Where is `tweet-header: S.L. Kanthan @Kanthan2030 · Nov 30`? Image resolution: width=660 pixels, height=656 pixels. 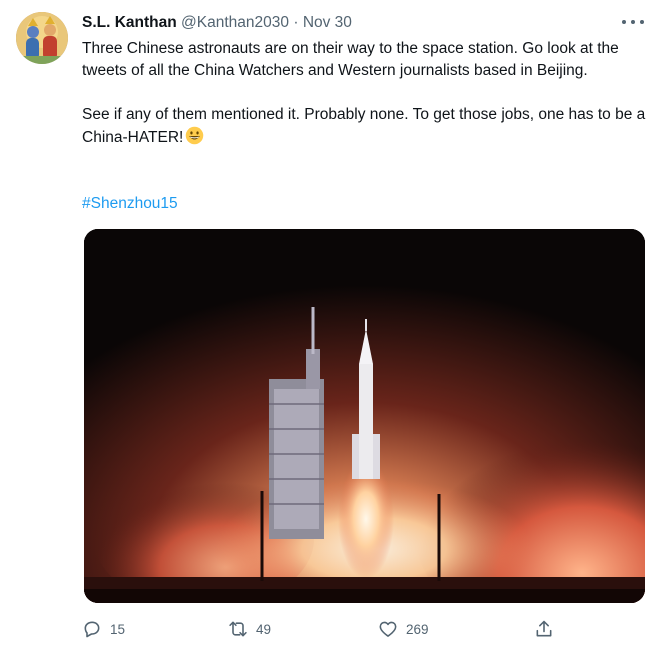 tweet-header: S.L. Kanthan @Kanthan2030 · Nov 30 is located at coordinates (217, 23).